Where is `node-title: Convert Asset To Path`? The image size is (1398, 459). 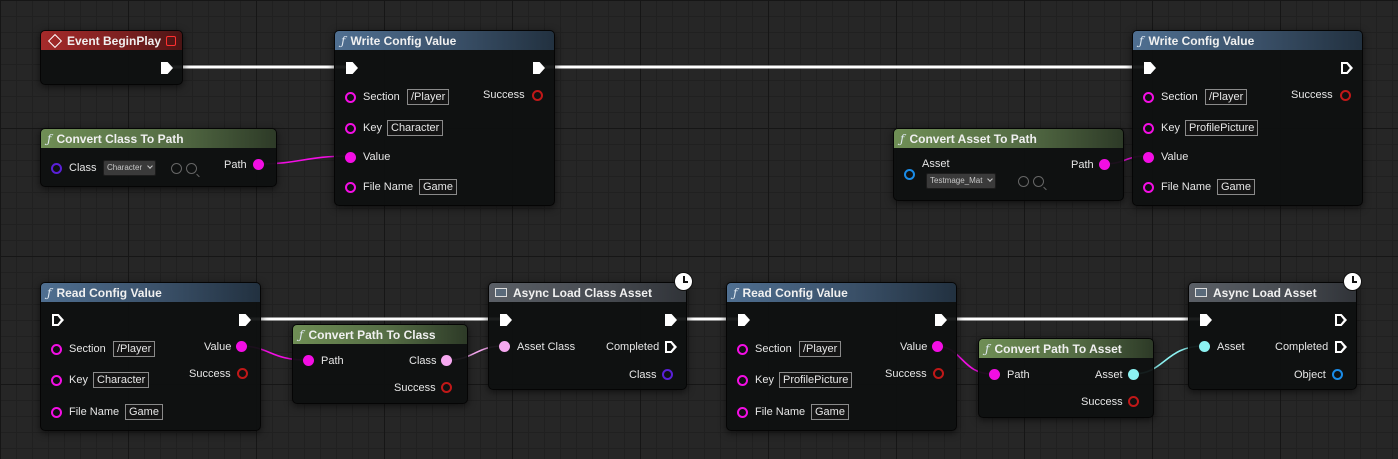
node-title: Convert Asset To Path is located at coordinates (973, 138).